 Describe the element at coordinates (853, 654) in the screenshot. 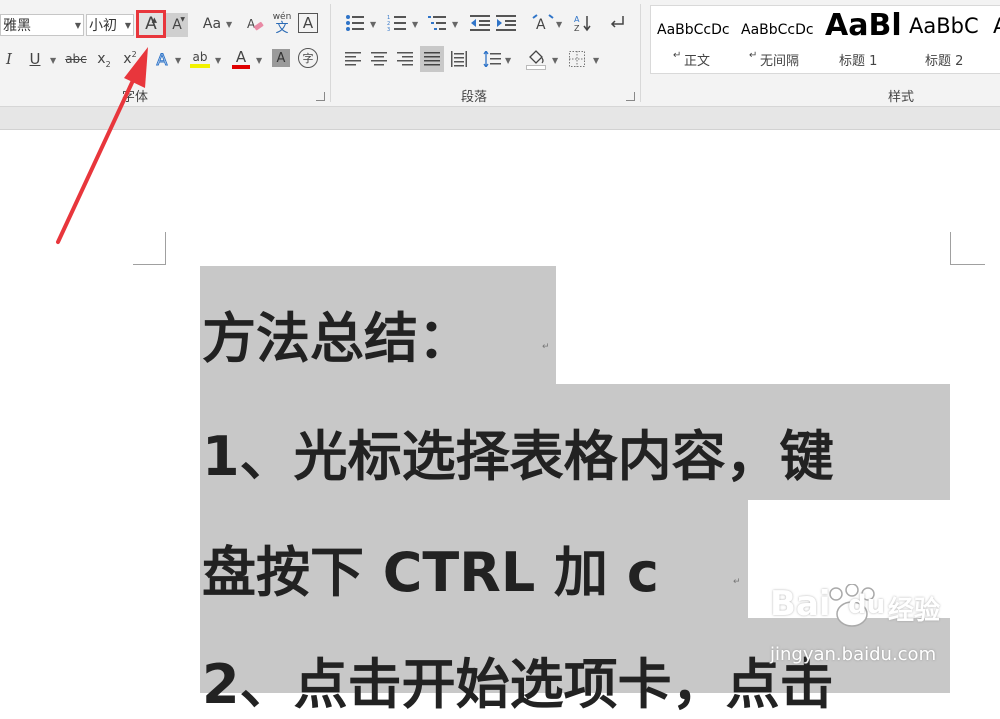

I see `watermark-url: jingyan.baidu.com` at that location.